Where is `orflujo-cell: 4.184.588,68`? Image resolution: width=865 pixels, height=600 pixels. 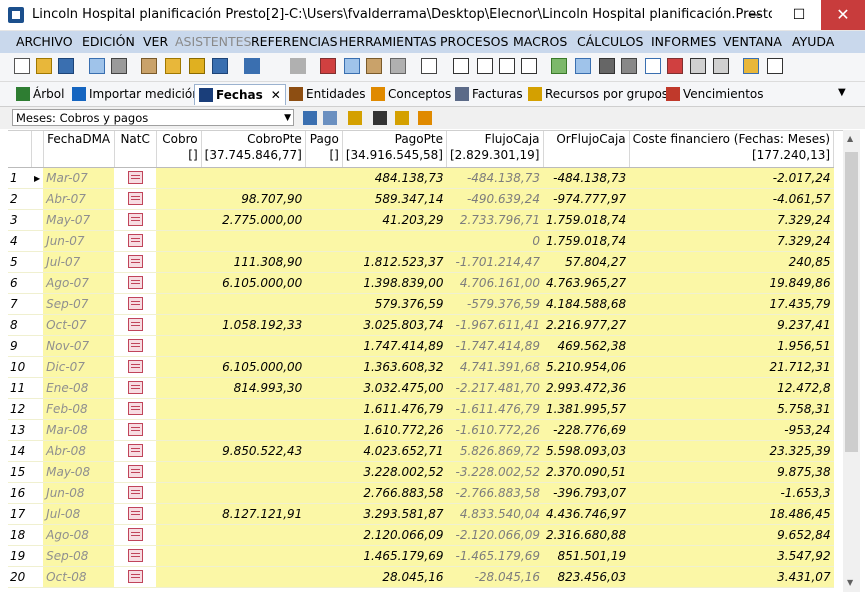
orflujo-cell: 4.184.588,68 is located at coordinates (586, 304).